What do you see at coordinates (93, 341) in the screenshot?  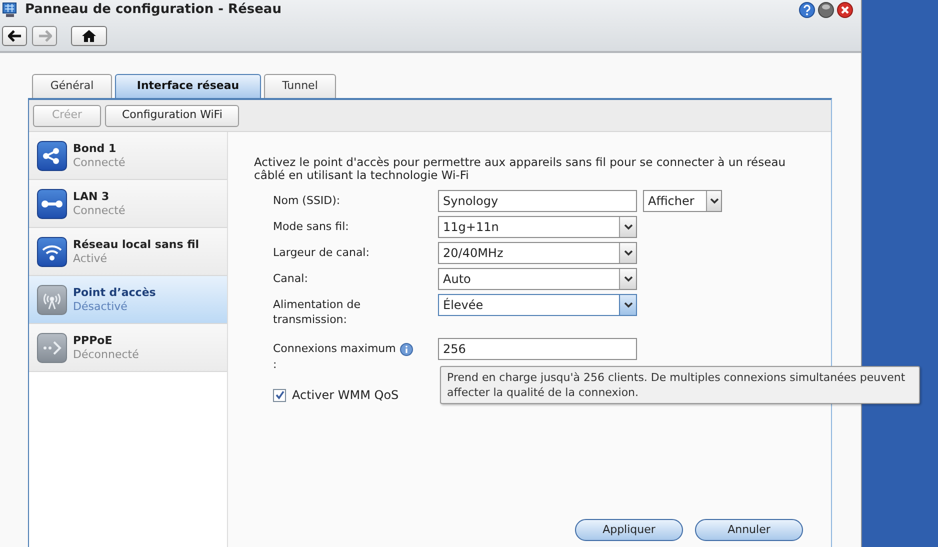 I see `interface-name: PPPoE` at bounding box center [93, 341].